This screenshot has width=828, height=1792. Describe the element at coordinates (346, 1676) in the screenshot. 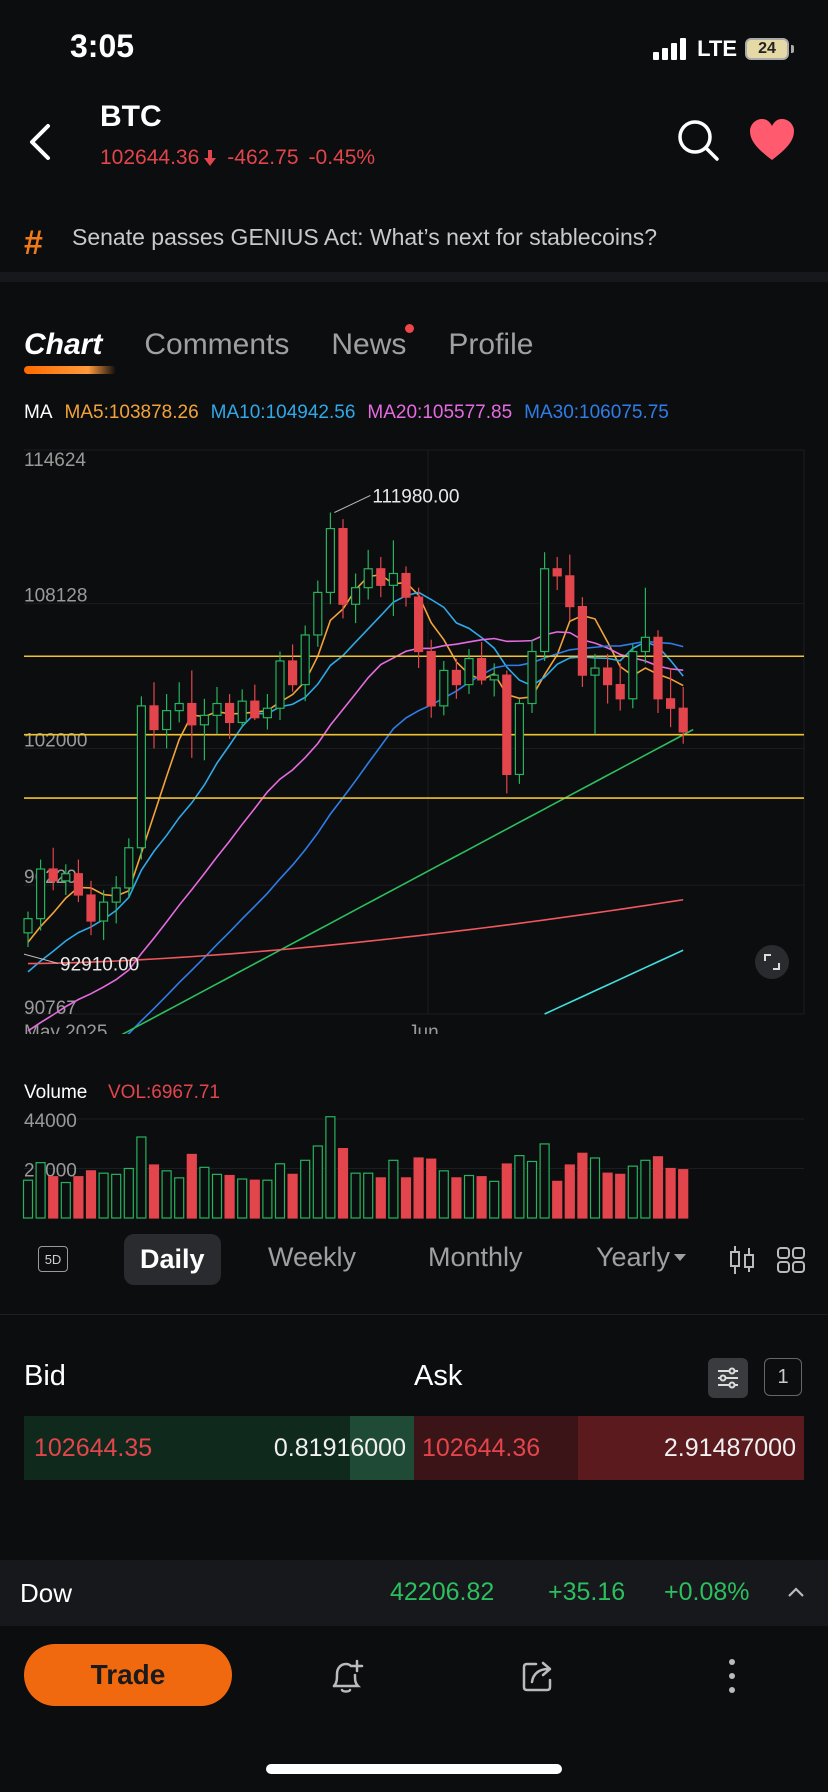

I see `bell-plus-icon` at that location.